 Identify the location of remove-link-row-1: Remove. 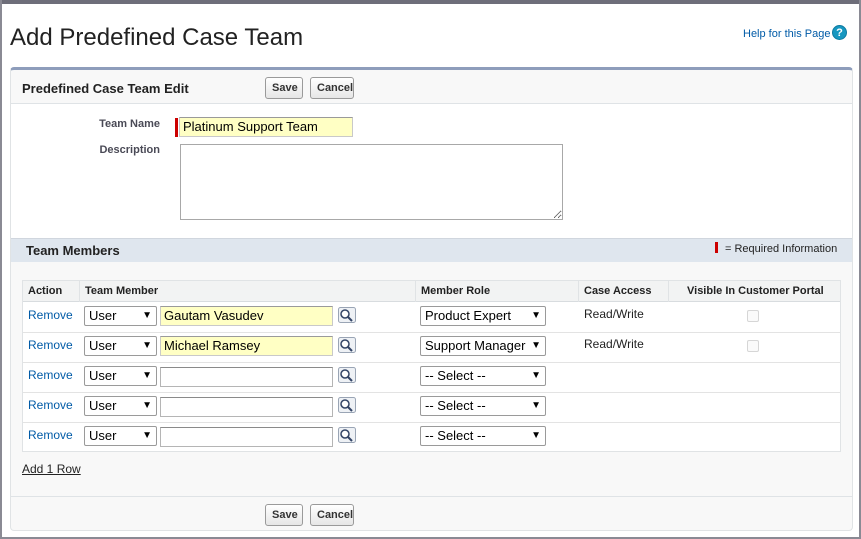
(50, 315).